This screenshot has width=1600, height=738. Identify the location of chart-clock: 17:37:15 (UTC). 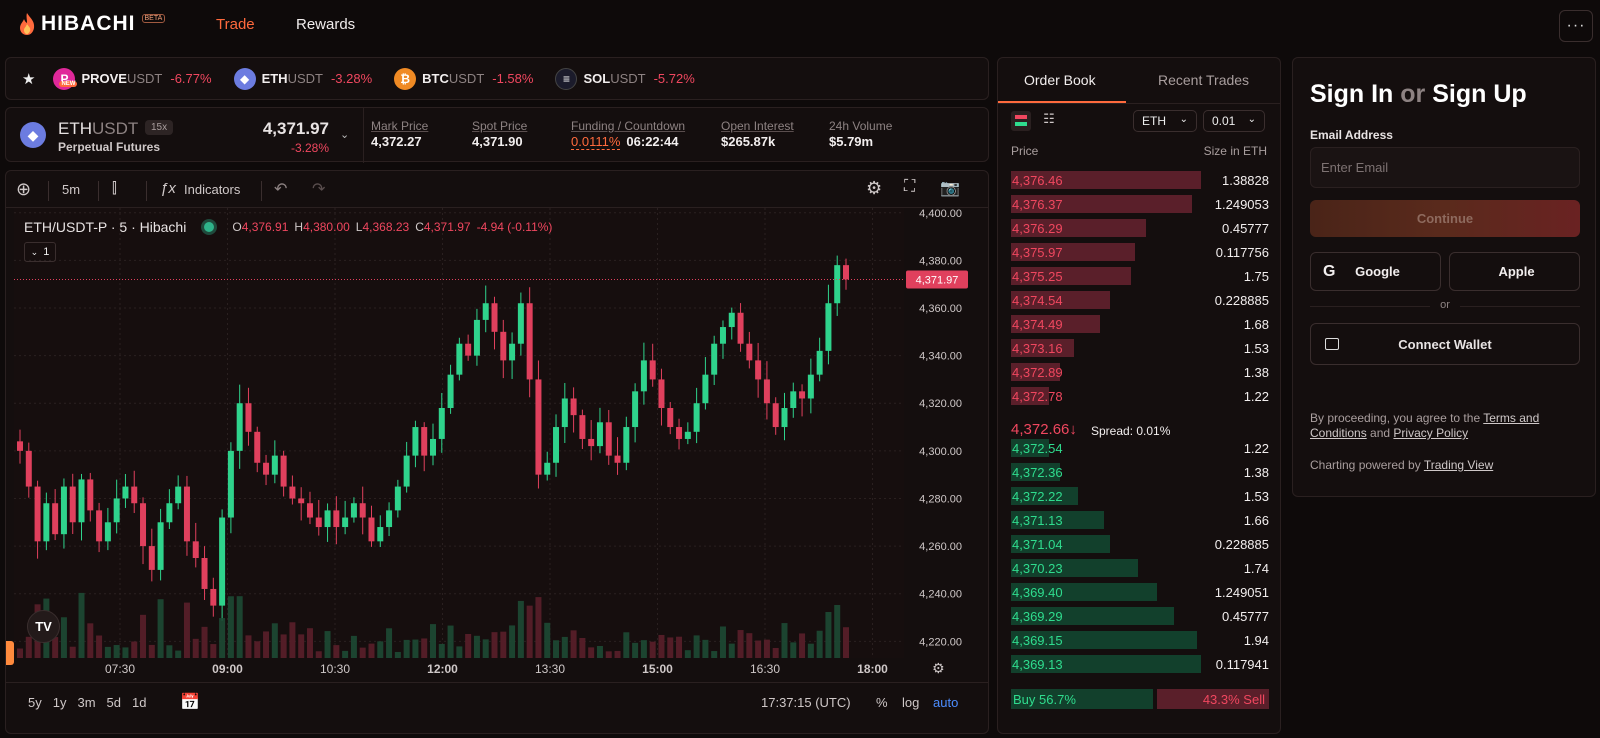
(806, 702).